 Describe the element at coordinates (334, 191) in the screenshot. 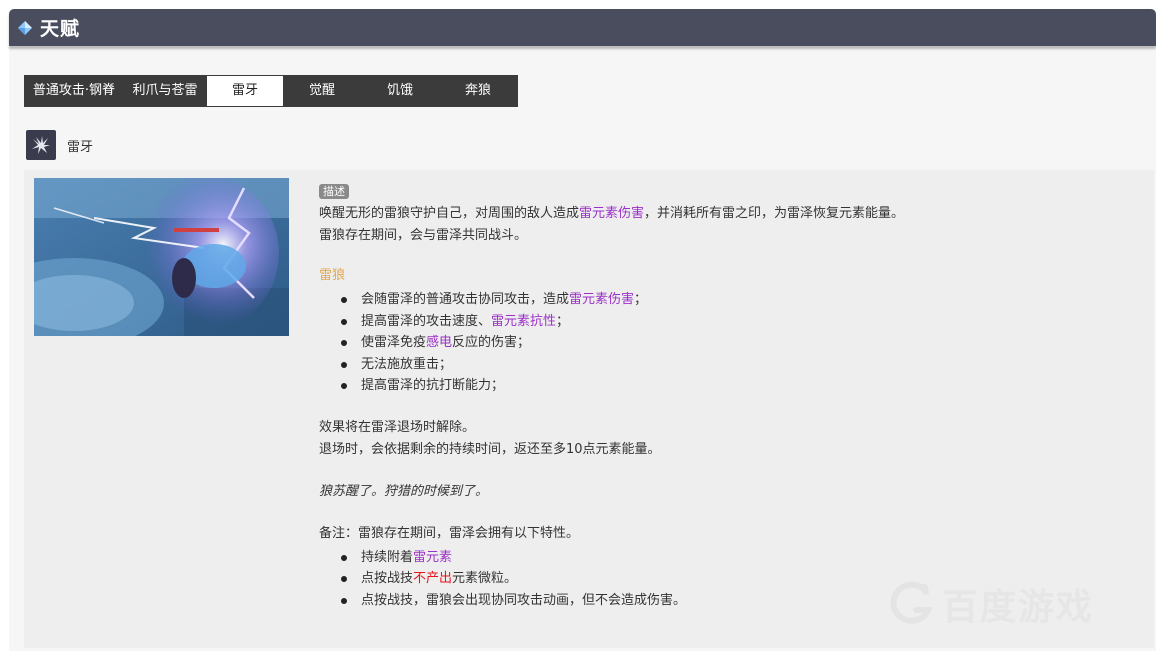

I see `description-badge: 描述` at that location.